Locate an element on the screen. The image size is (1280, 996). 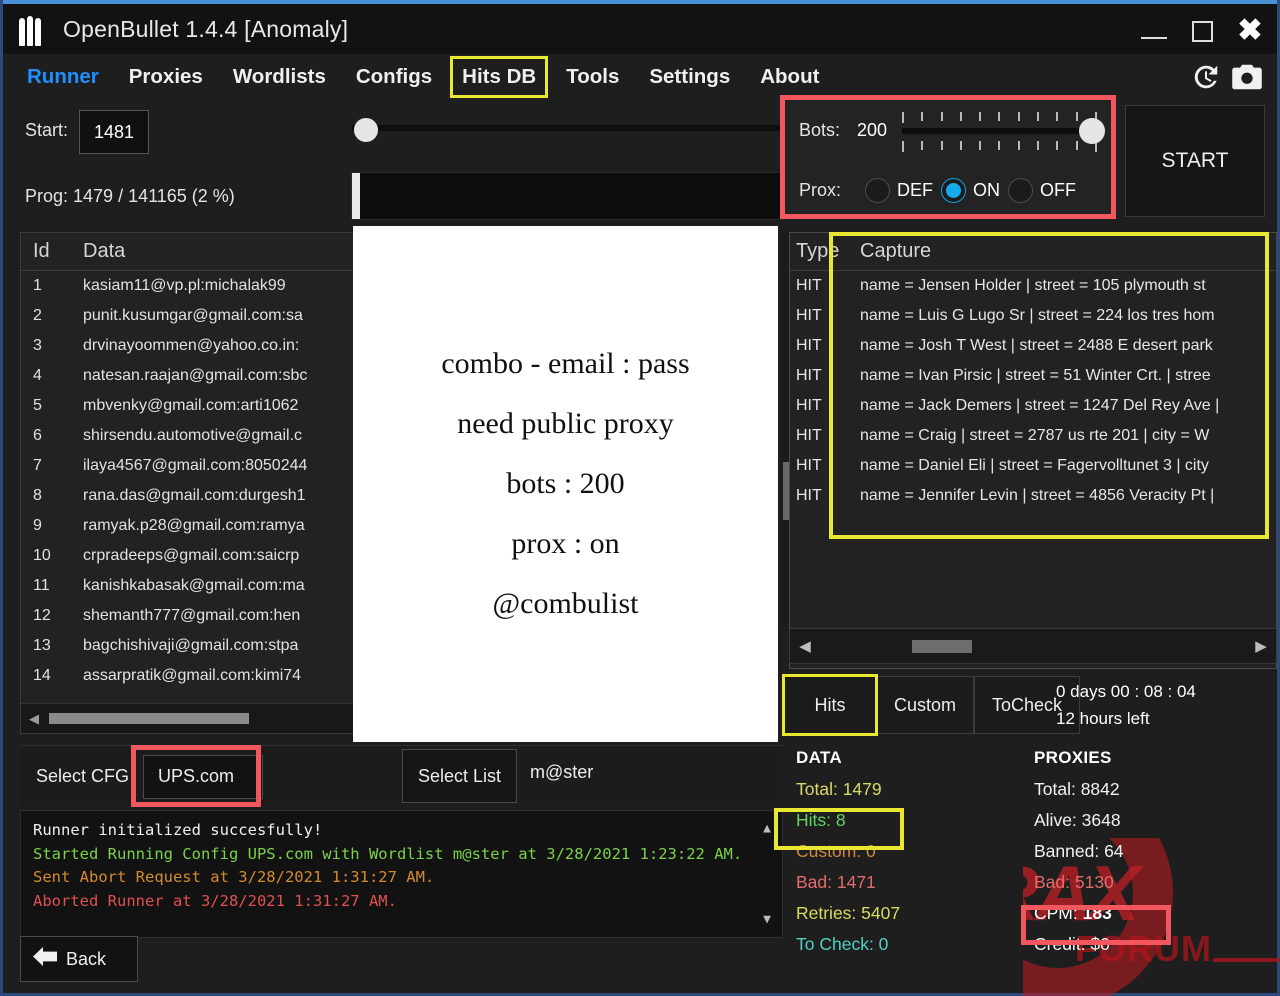
table-row: 12 shemanth777@gmail.com:hen is located at coordinates (189, 616).